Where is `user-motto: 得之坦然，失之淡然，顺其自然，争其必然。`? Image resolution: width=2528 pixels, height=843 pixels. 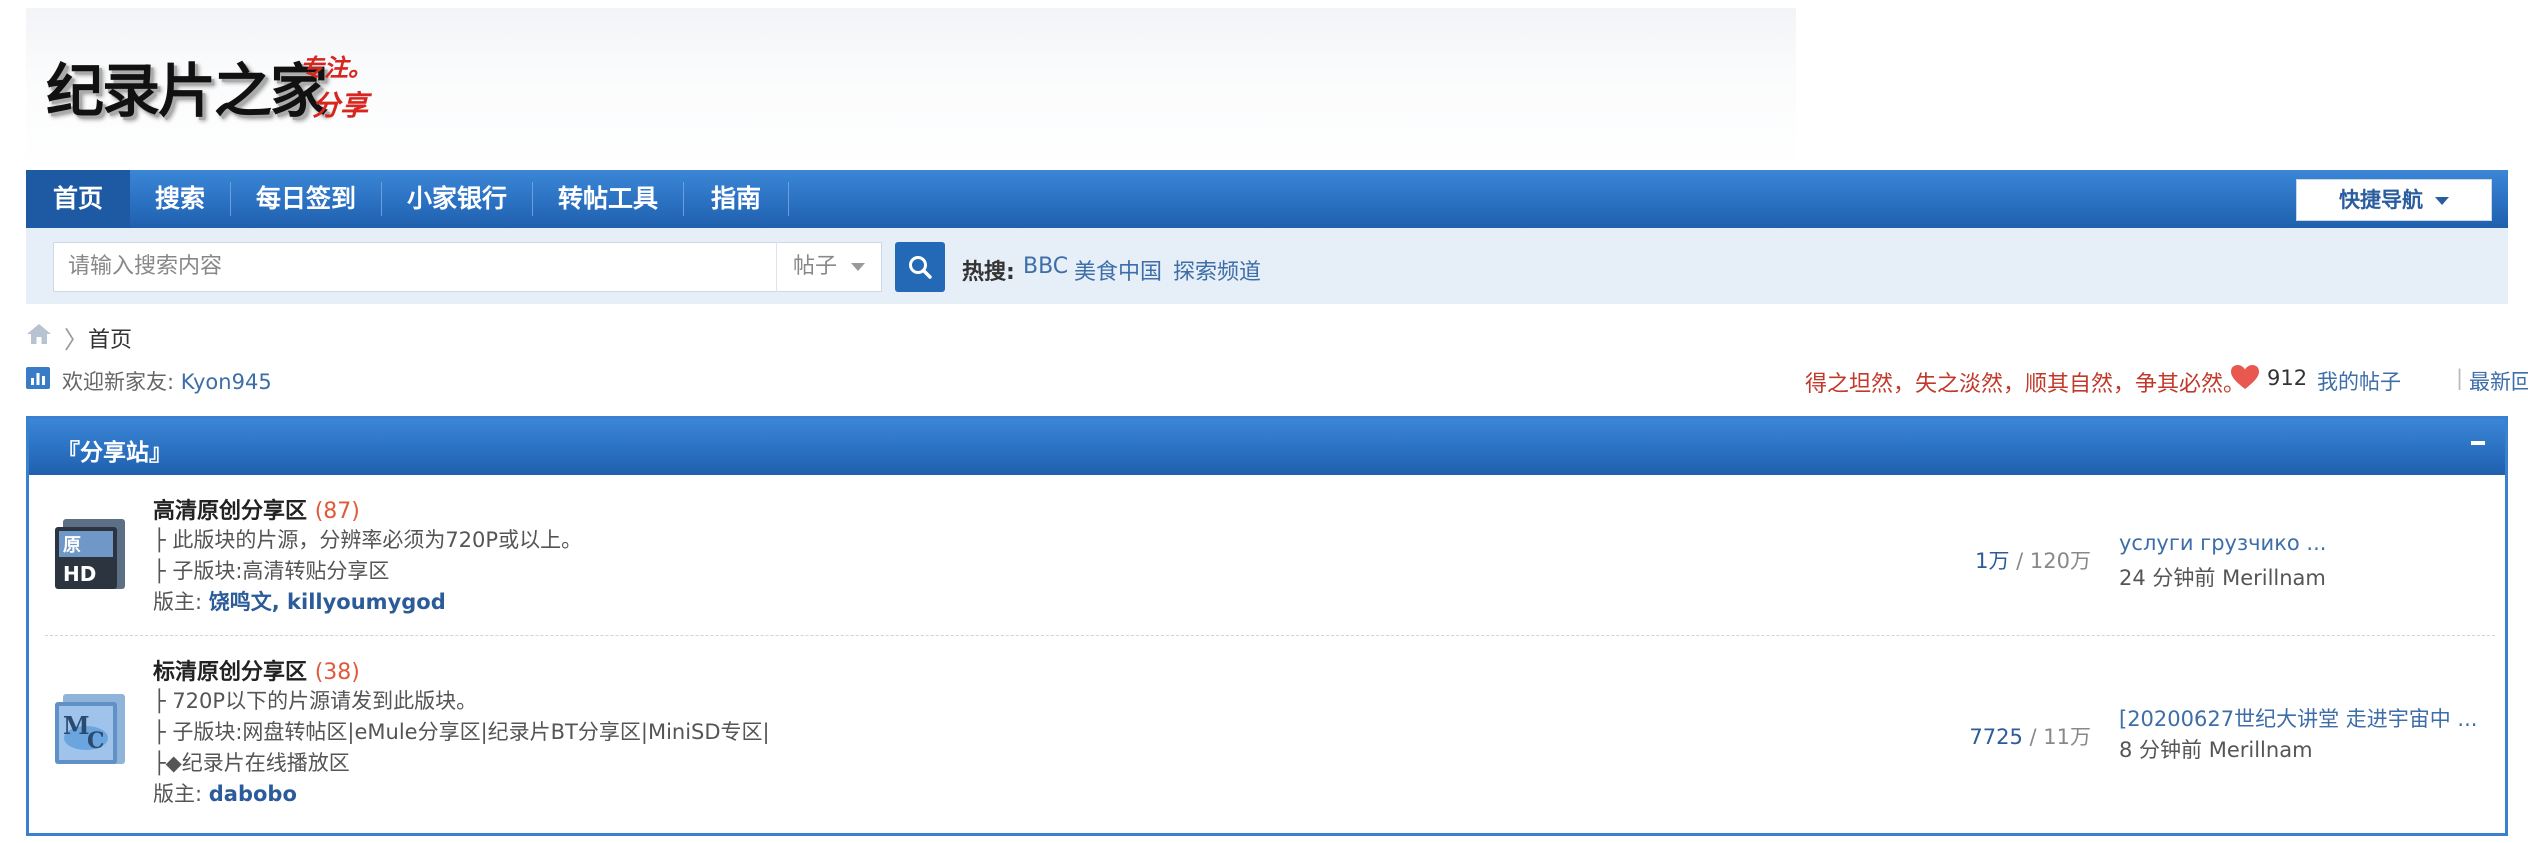 user-motto: 得之坦然，失之淡然，顺其自然，争其必然。 is located at coordinates (2025, 384).